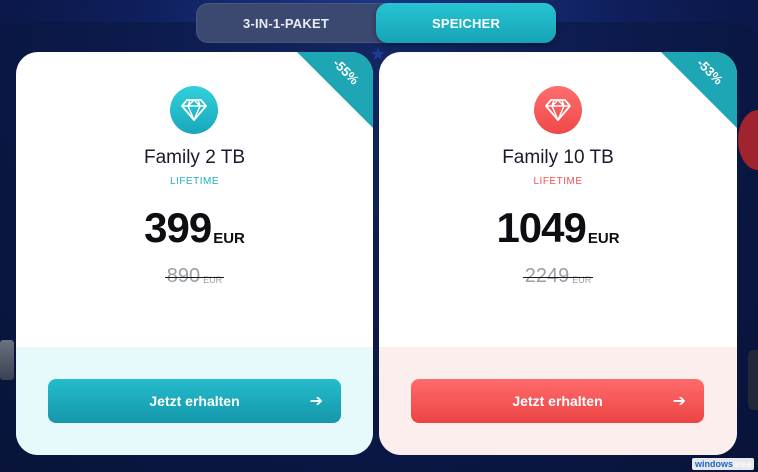 Image resolution: width=758 pixels, height=472 pixels. I want to click on old-price: 2249 EUR, so click(558, 276).